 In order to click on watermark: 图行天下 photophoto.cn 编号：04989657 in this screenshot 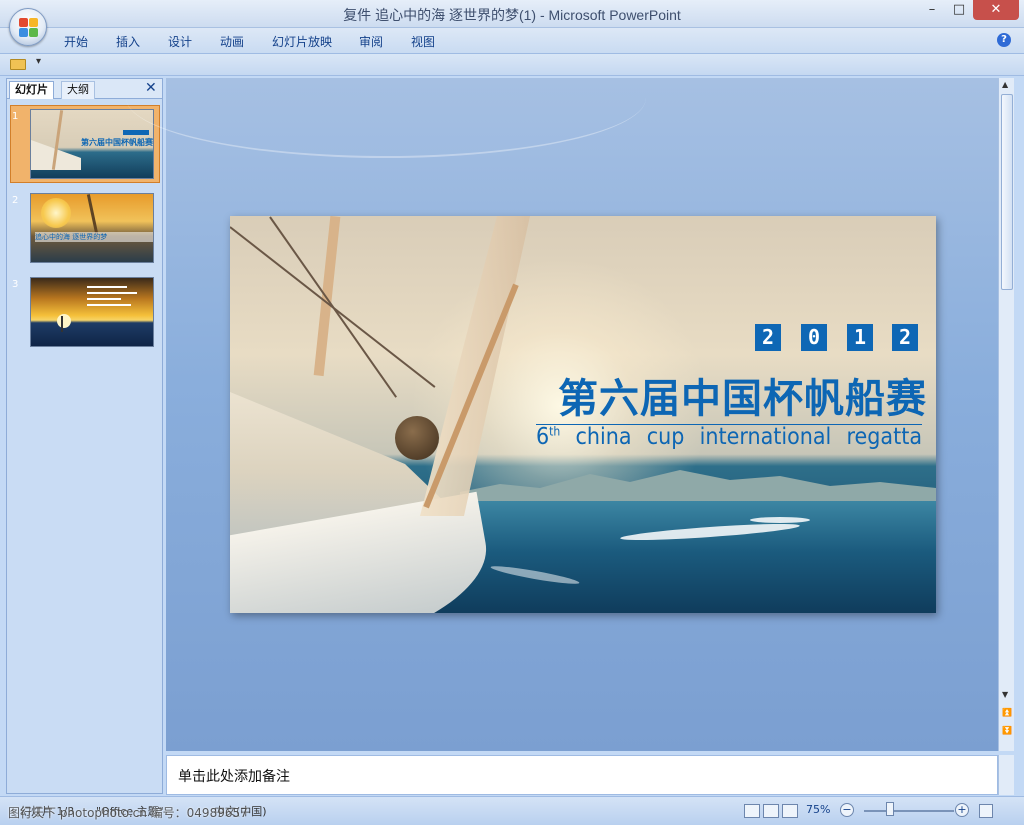, I will do `click(128, 813)`.